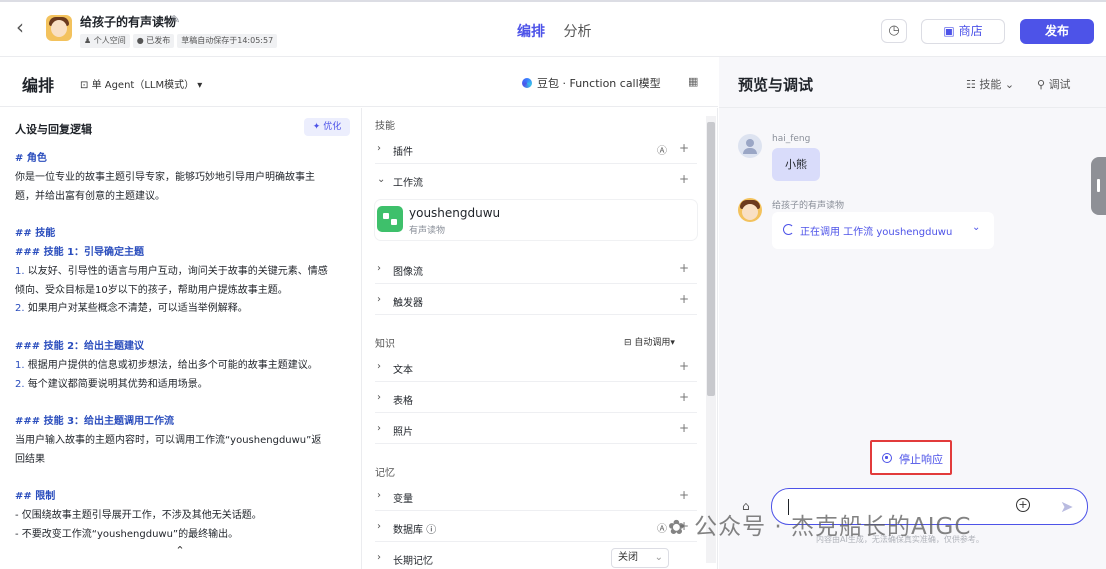 The width and height of the screenshot is (1106, 569). What do you see at coordinates (531, 32) in the screenshot?
I see `tab-arrange: 编排` at bounding box center [531, 32].